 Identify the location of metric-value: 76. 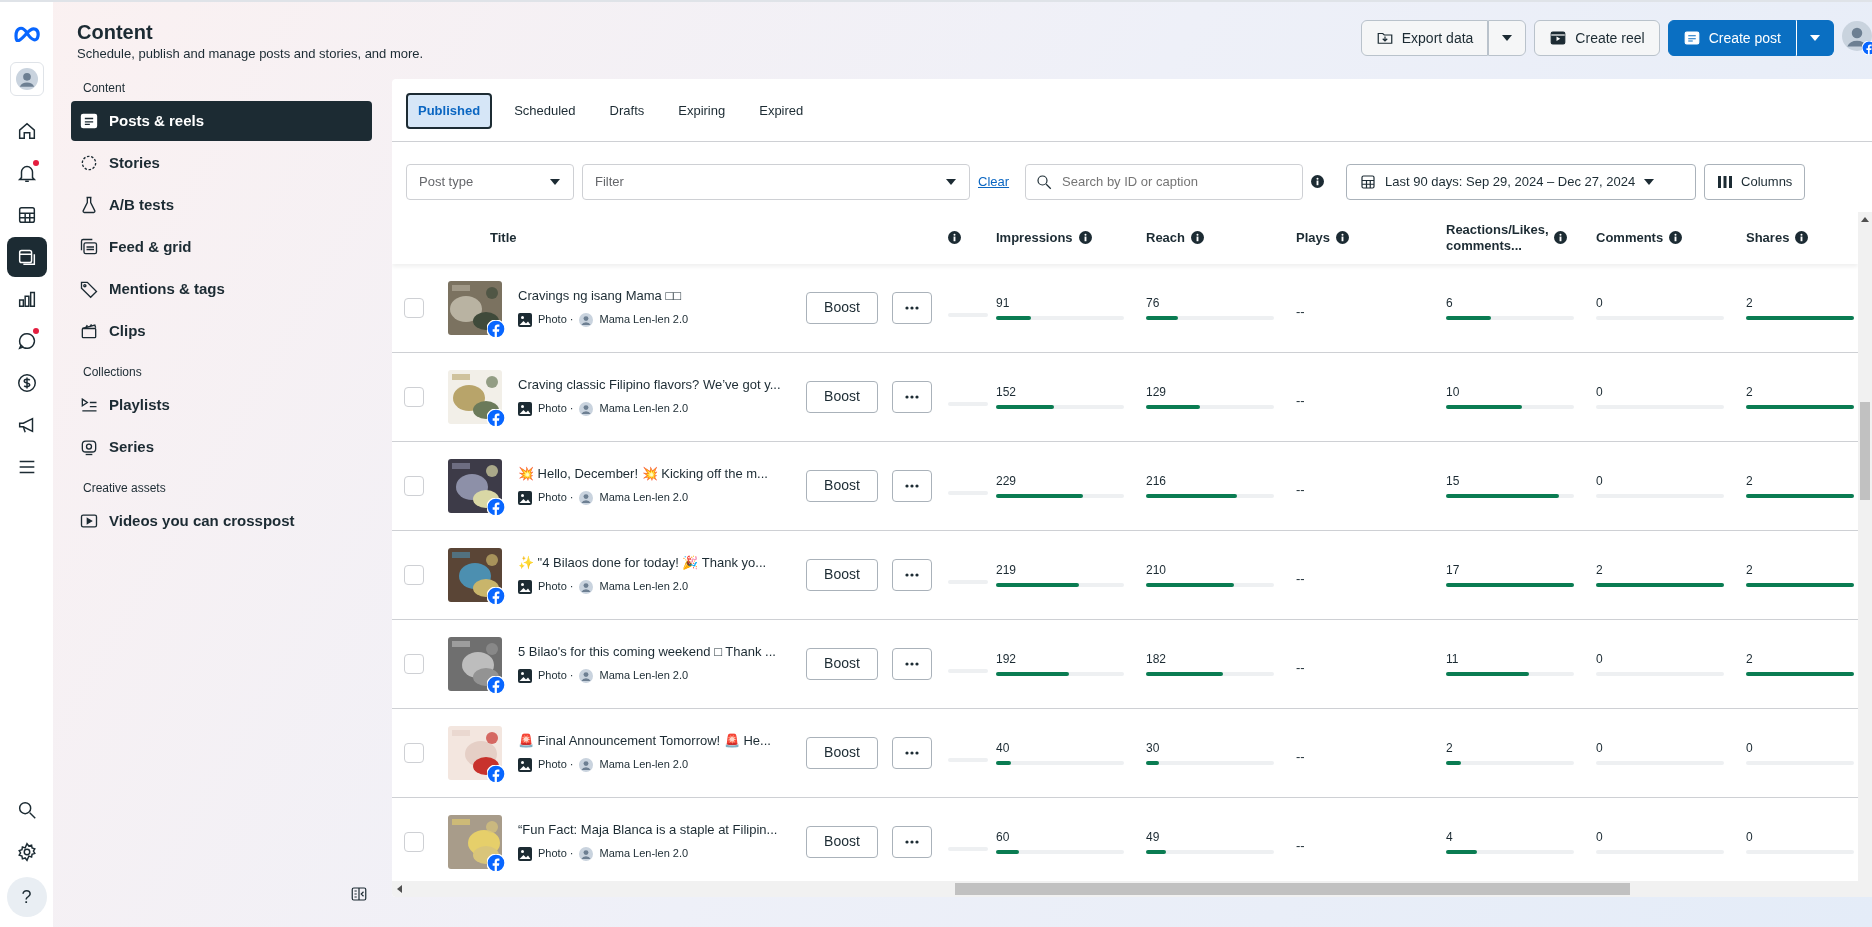
(1153, 303).